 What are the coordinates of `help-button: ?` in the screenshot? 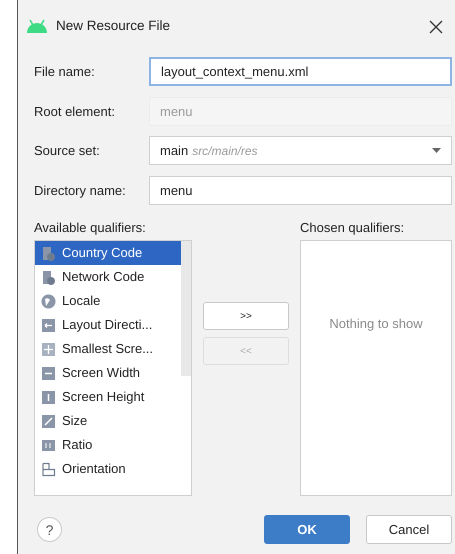 It's located at (49, 529).